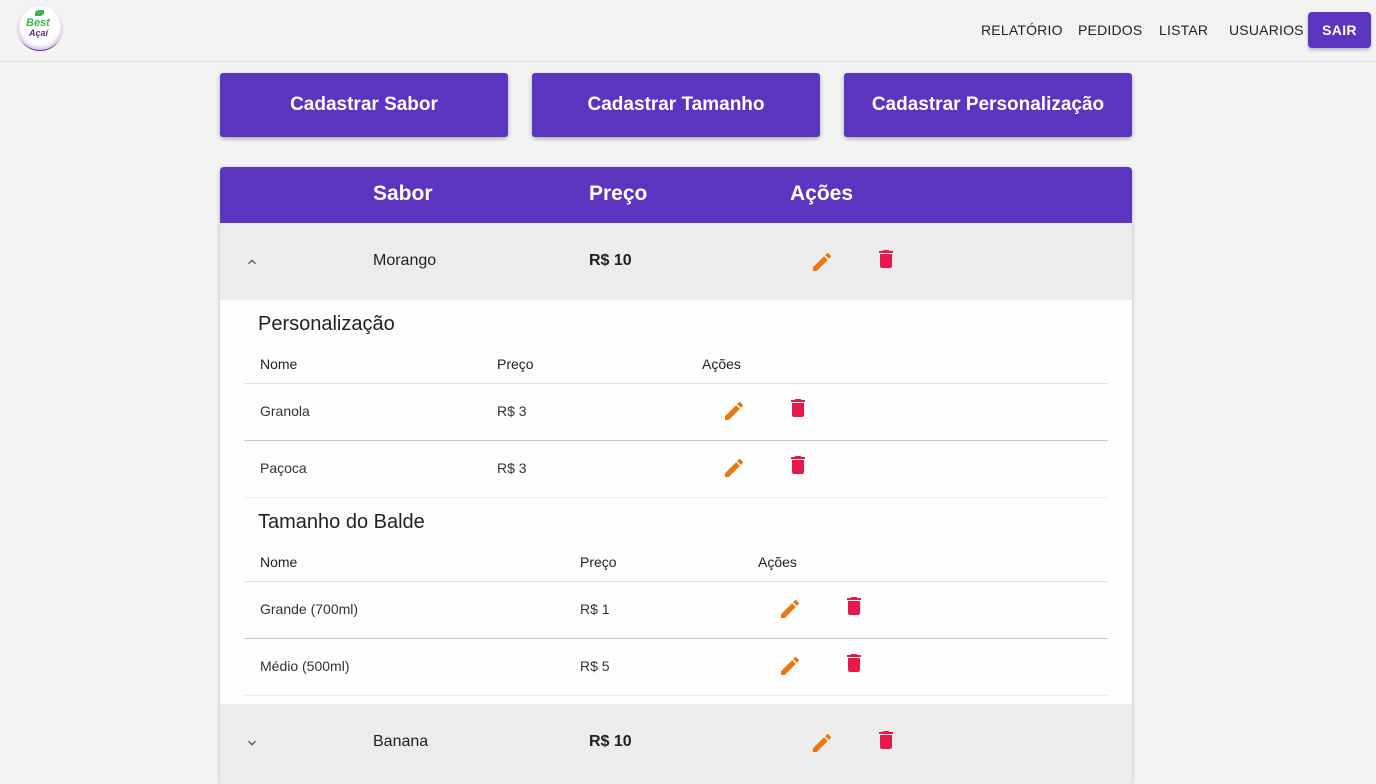 The image size is (1376, 784). Describe the element at coordinates (595, 666) in the screenshot. I see `size-price: R$ 5` at that location.